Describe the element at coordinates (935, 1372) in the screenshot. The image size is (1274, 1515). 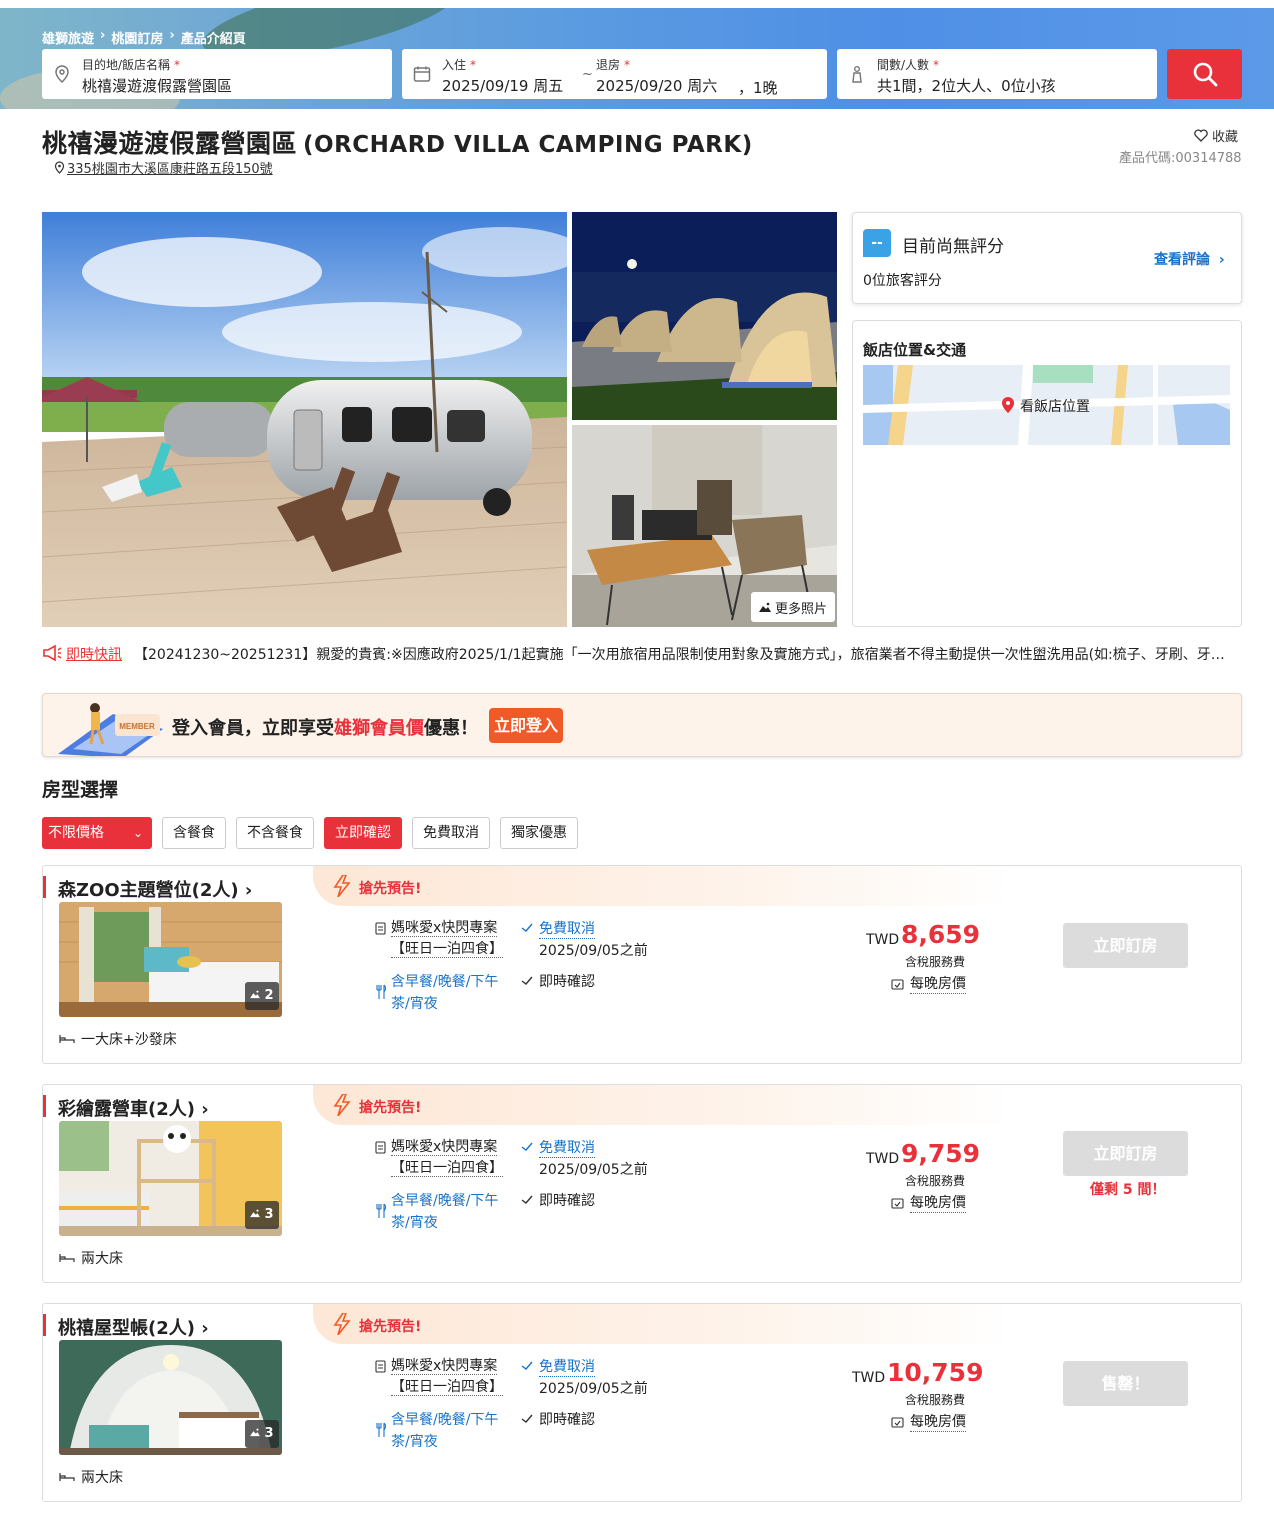
I see `room-price: 10,759` at that location.